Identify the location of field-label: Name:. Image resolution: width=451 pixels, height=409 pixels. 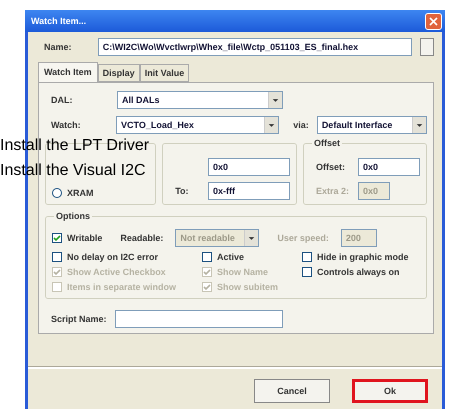
(58, 47).